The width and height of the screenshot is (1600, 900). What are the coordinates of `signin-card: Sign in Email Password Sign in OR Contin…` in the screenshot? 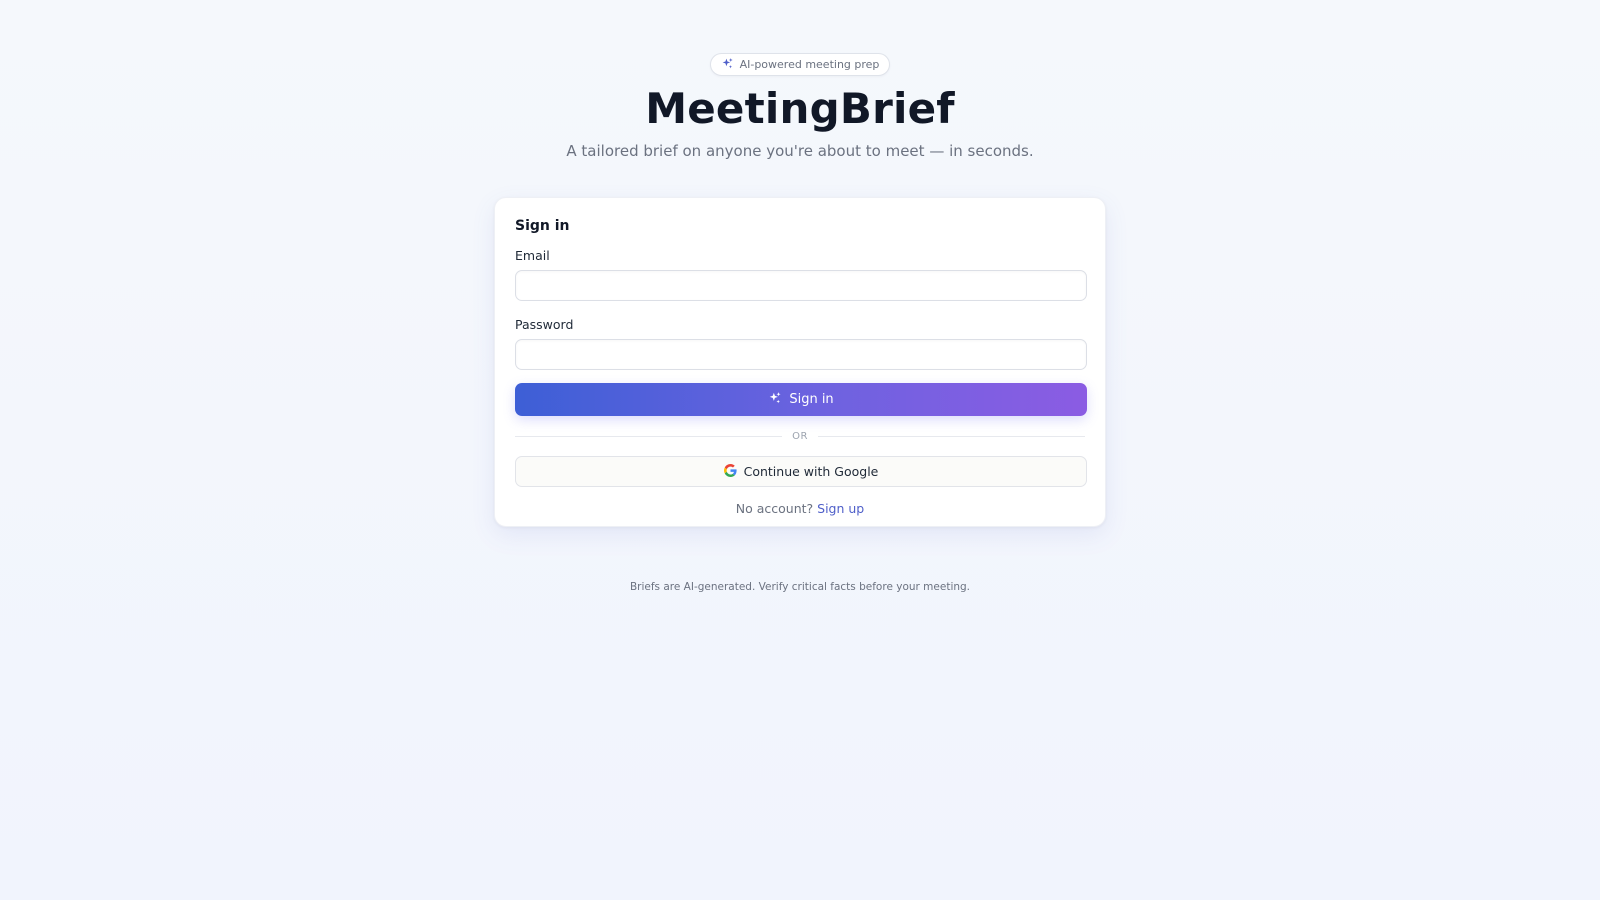 It's located at (800, 362).